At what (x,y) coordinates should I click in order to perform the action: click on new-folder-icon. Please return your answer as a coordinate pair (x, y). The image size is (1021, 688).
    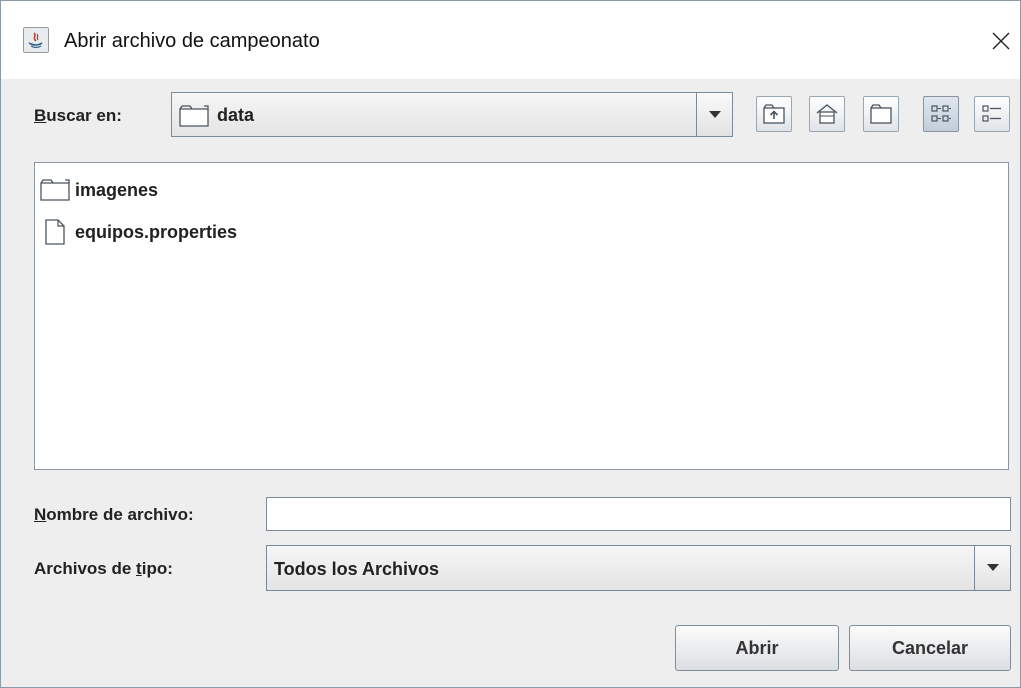
    Looking at the image, I should click on (881, 114).